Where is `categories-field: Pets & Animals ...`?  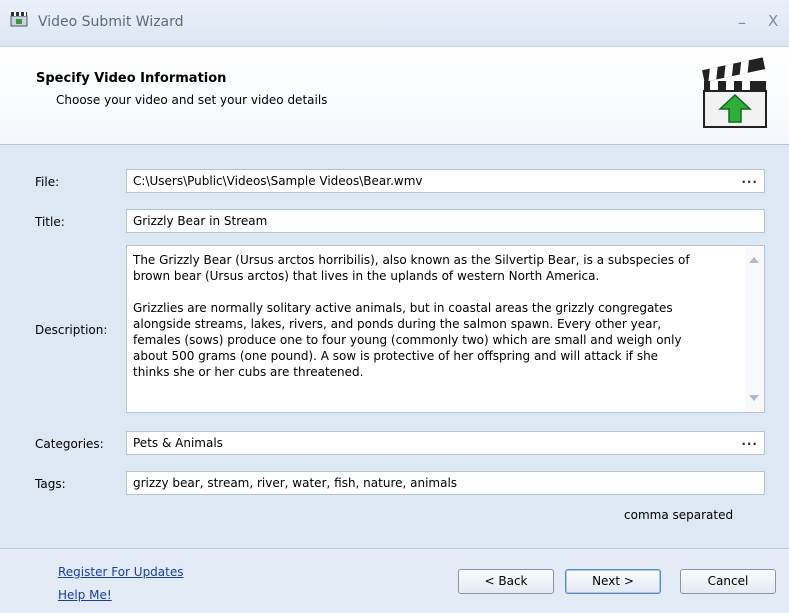
categories-field: Pets & Animals ... is located at coordinates (445, 443).